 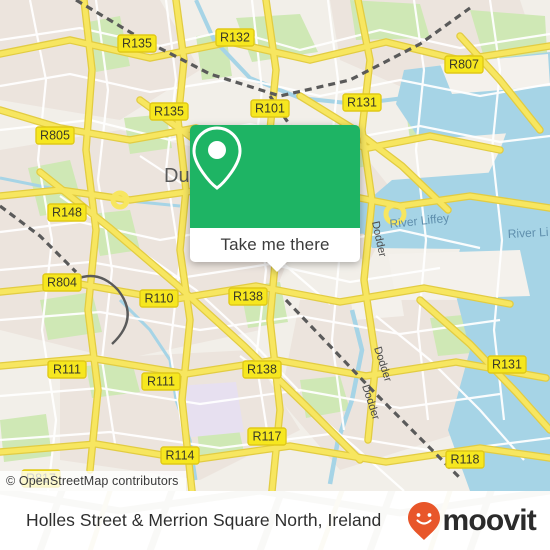 What do you see at coordinates (424, 520) in the screenshot?
I see `moovit-smiley-pin-icon` at bounding box center [424, 520].